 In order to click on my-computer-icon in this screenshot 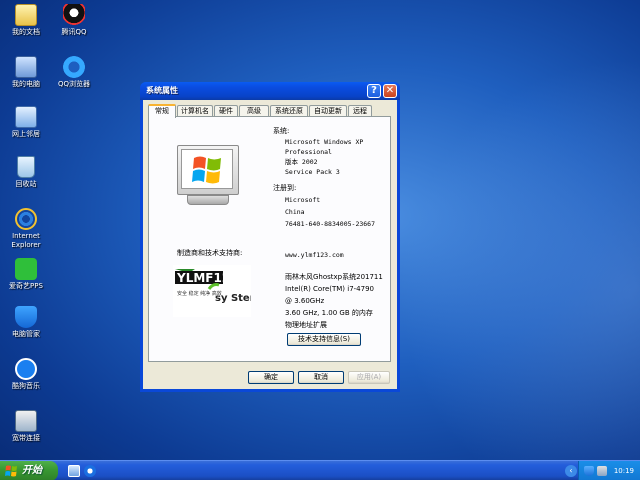, I will do `click(26, 67)`.